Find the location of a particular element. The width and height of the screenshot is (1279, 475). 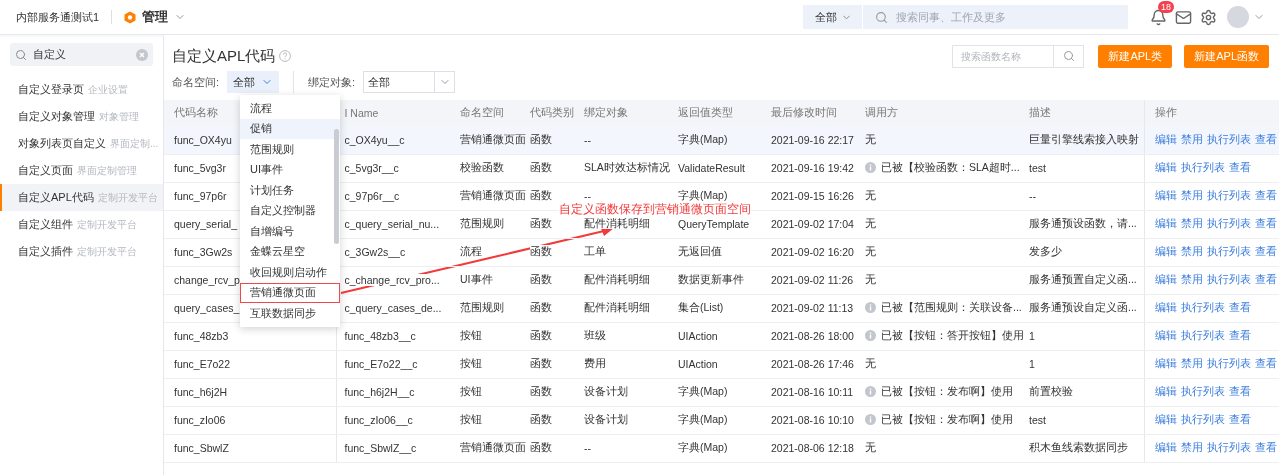

global-search-field: 搜索同事、工作及更多 is located at coordinates (995, 17).